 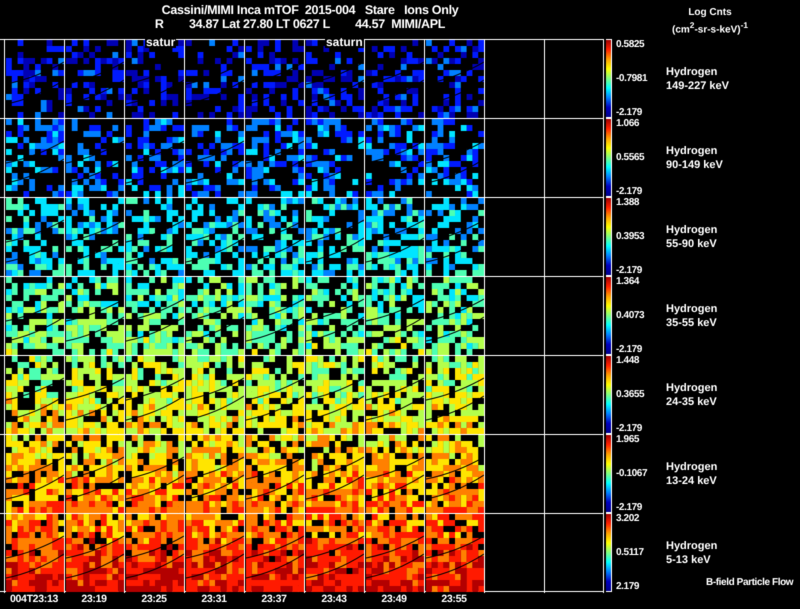 What do you see at coordinates (628, 519) in the screenshot?
I see `scale-max: 3.202` at bounding box center [628, 519].